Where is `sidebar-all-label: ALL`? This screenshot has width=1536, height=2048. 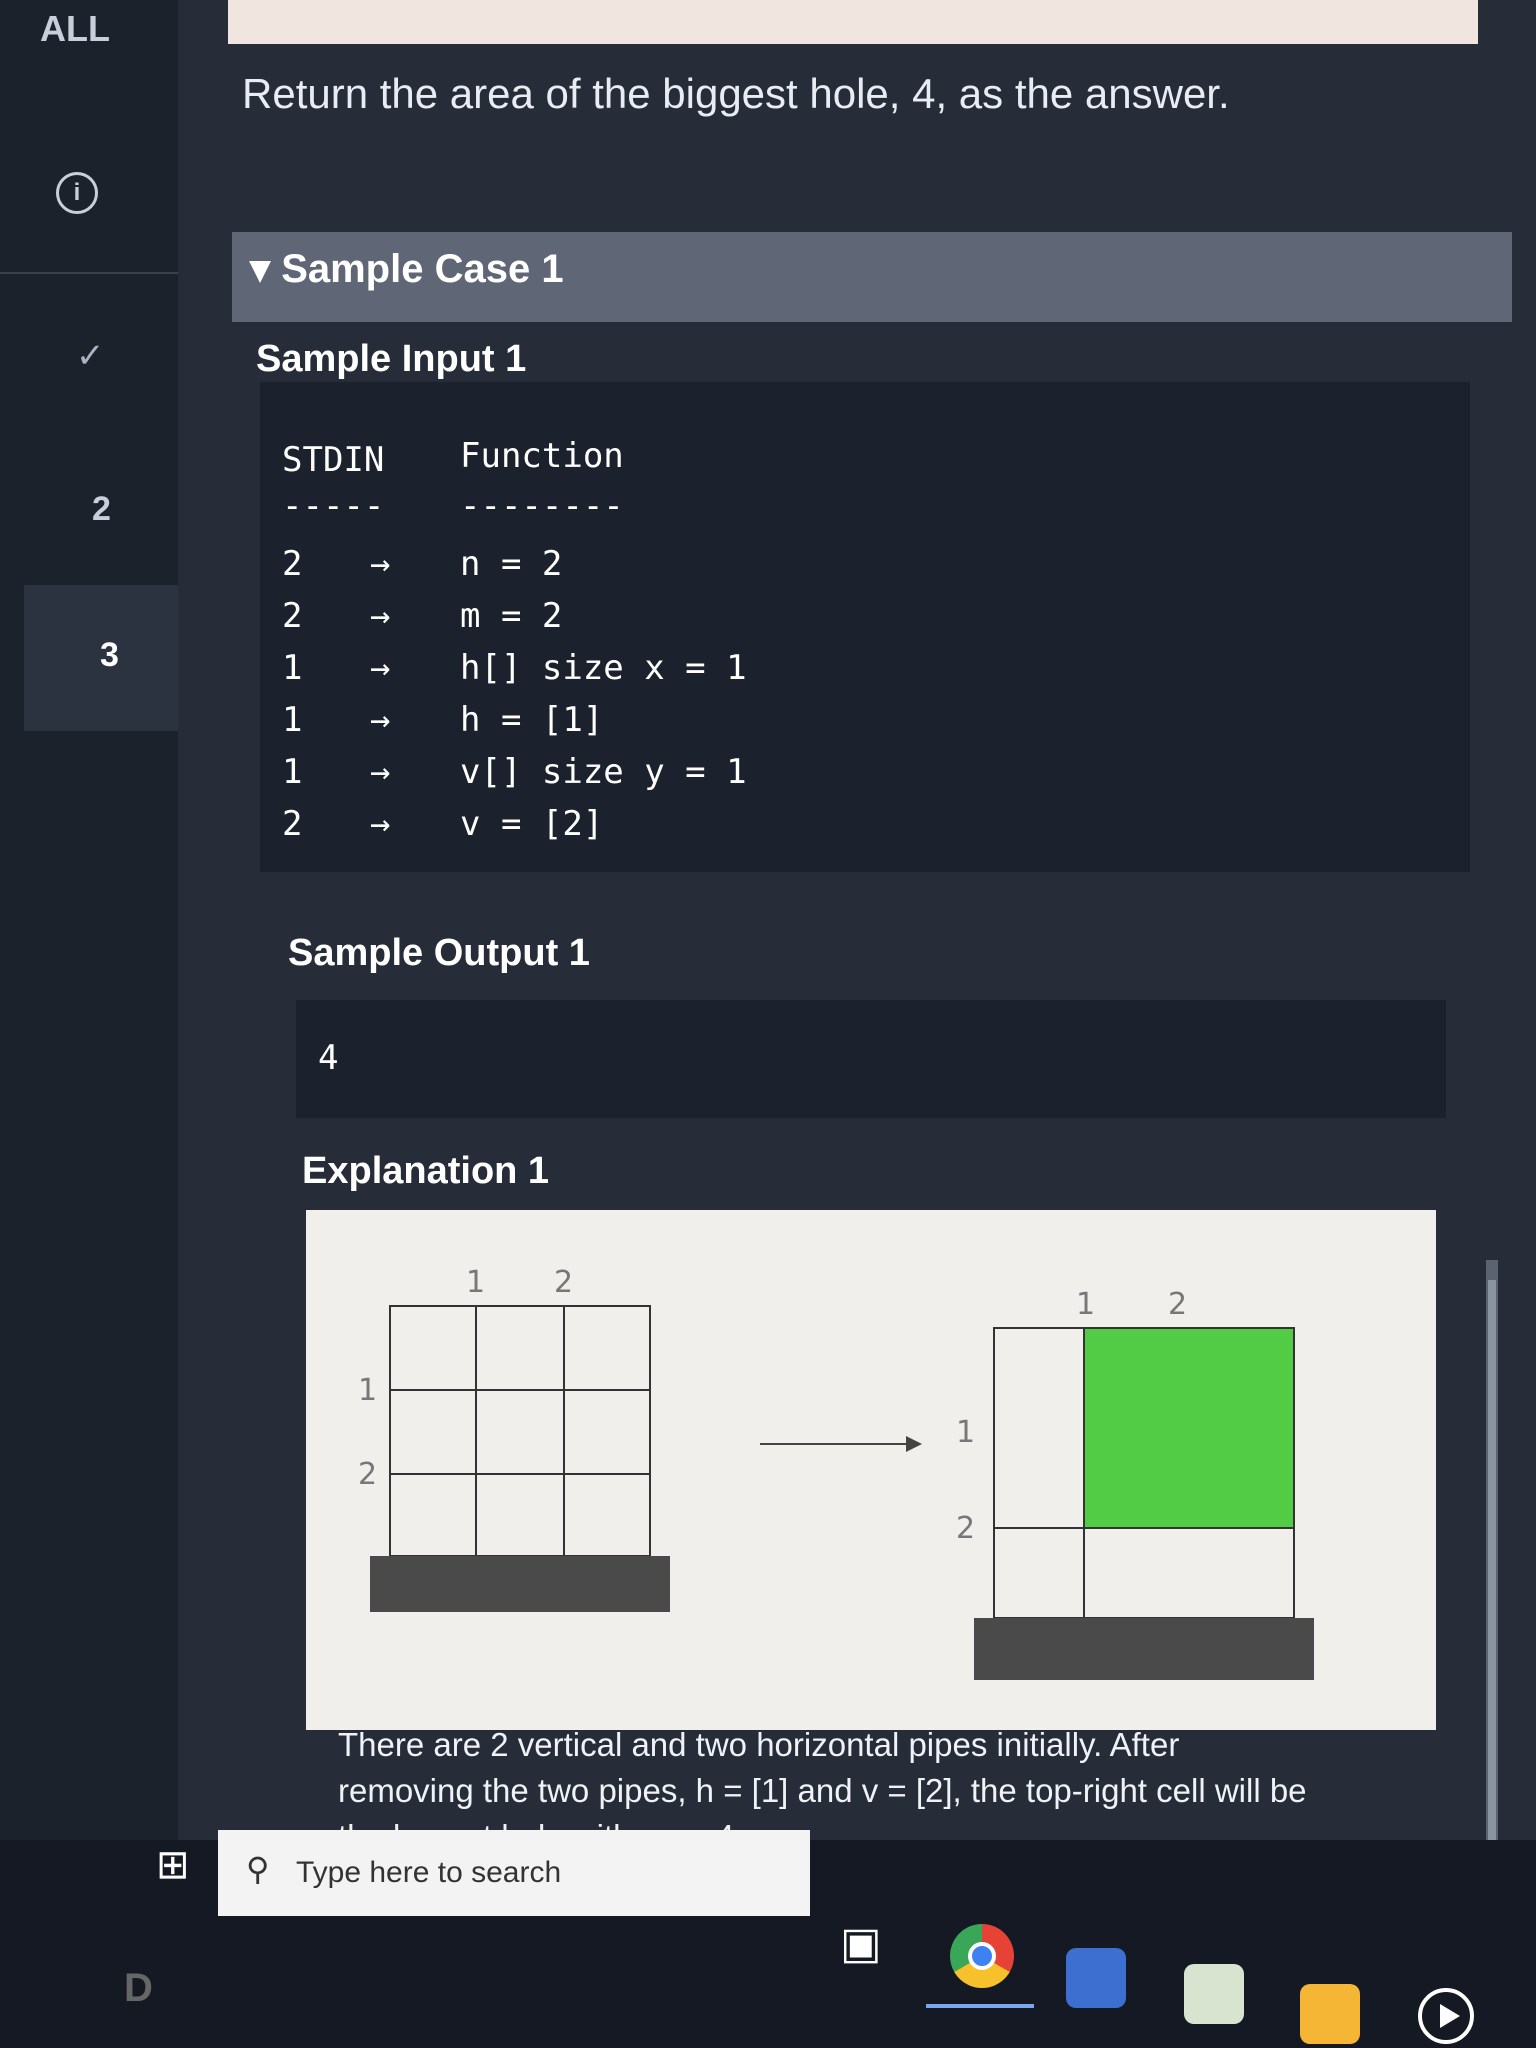 sidebar-all-label: ALL is located at coordinates (75, 29).